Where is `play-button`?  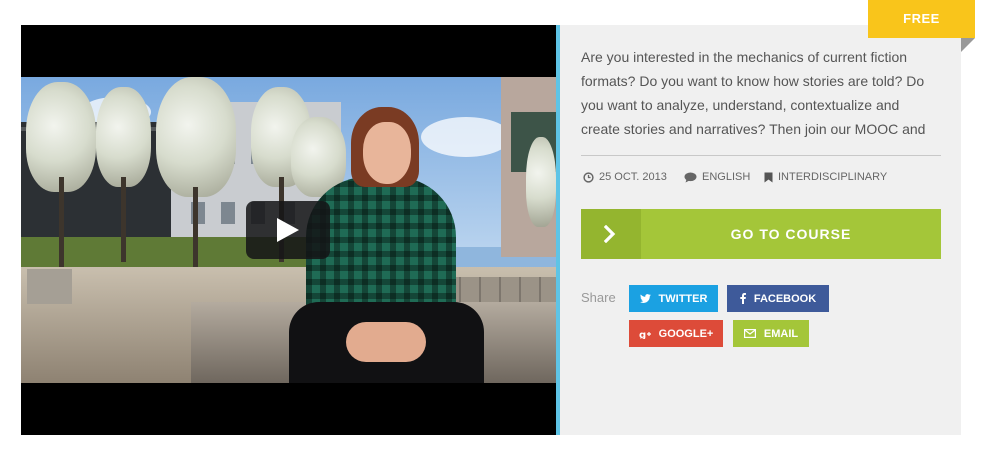
play-button is located at coordinates (288, 230).